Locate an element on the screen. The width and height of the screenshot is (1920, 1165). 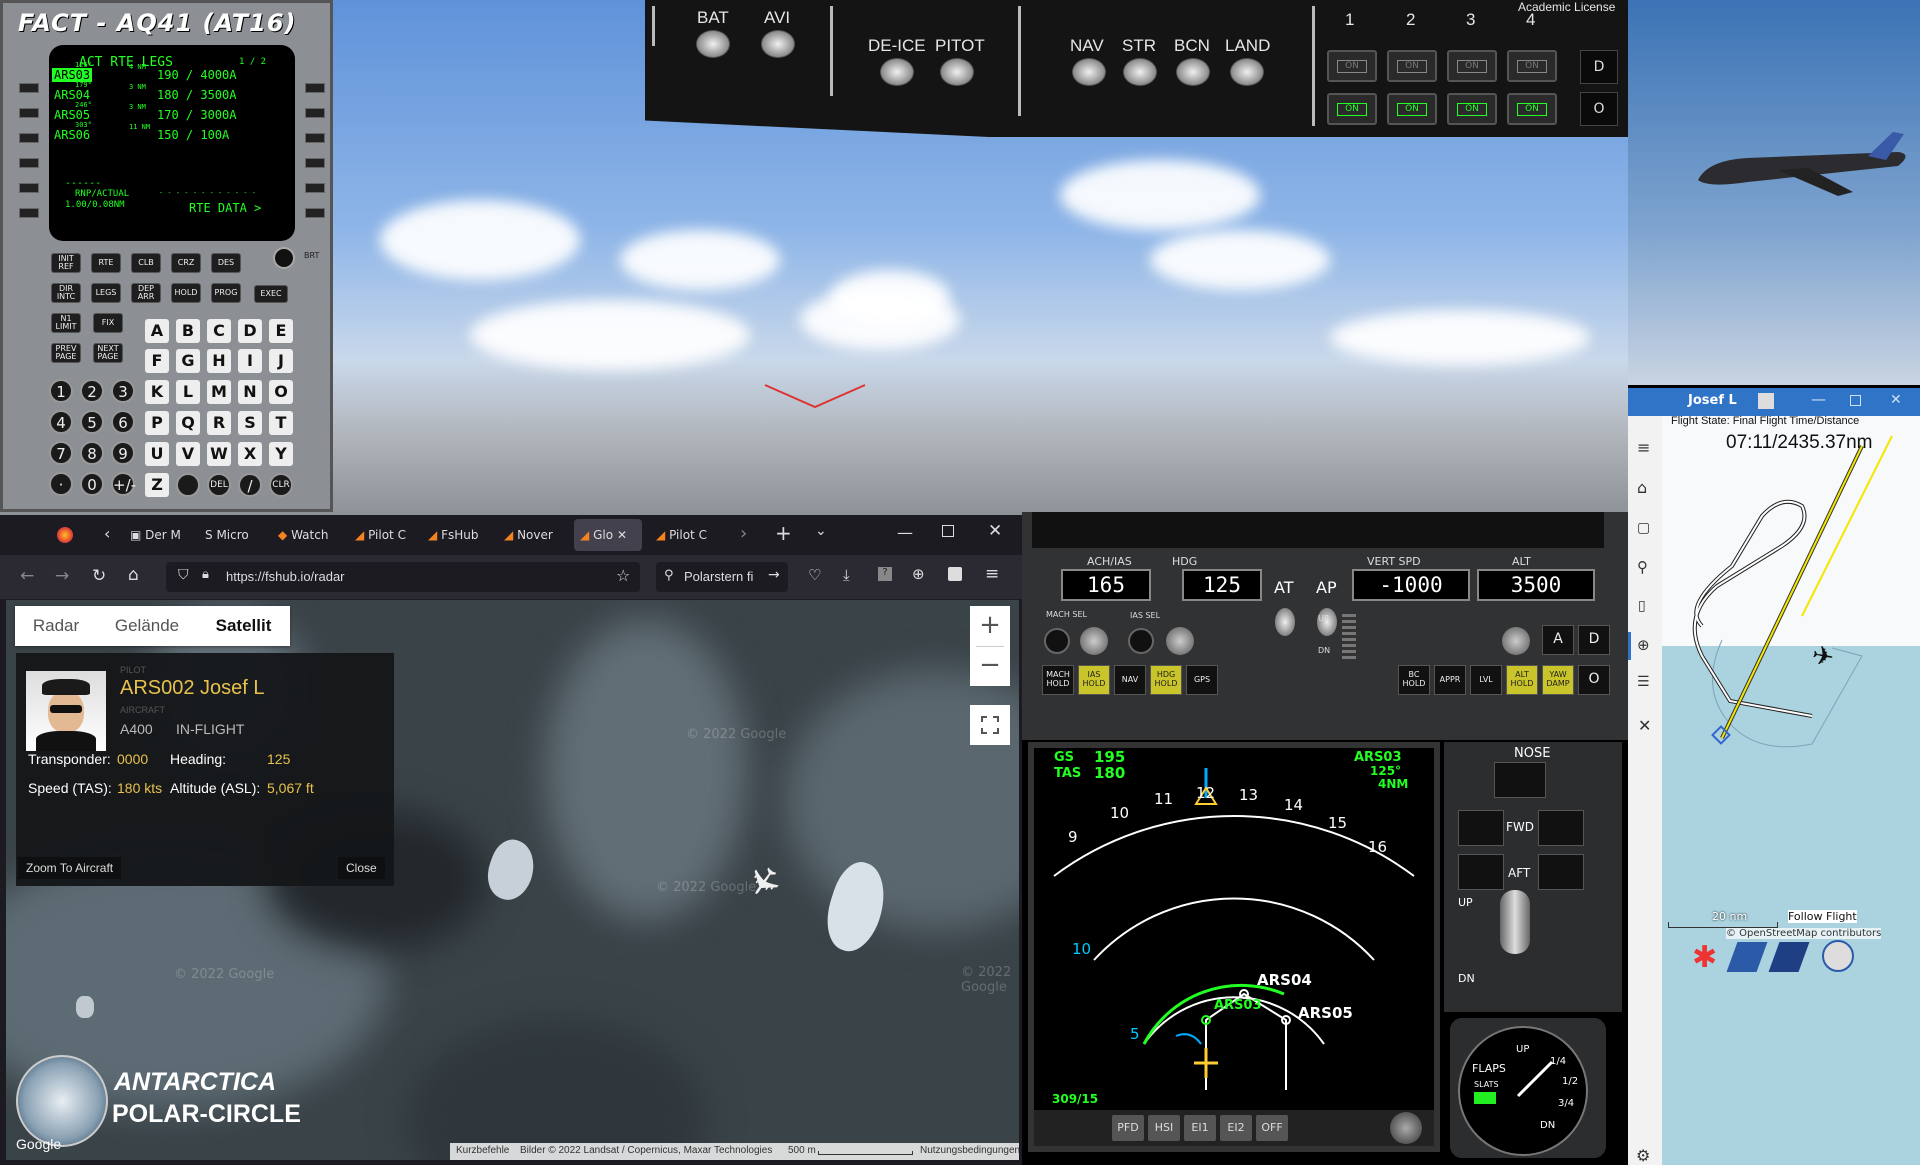
fmc-key: HOLD is located at coordinates (186, 293).